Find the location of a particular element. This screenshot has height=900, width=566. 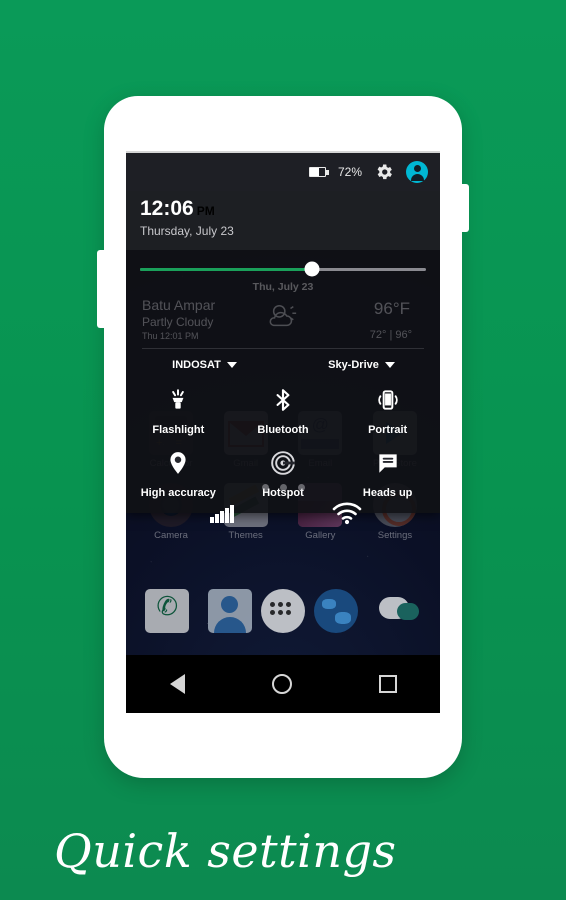

home-nav-icon is located at coordinates (281, 684).